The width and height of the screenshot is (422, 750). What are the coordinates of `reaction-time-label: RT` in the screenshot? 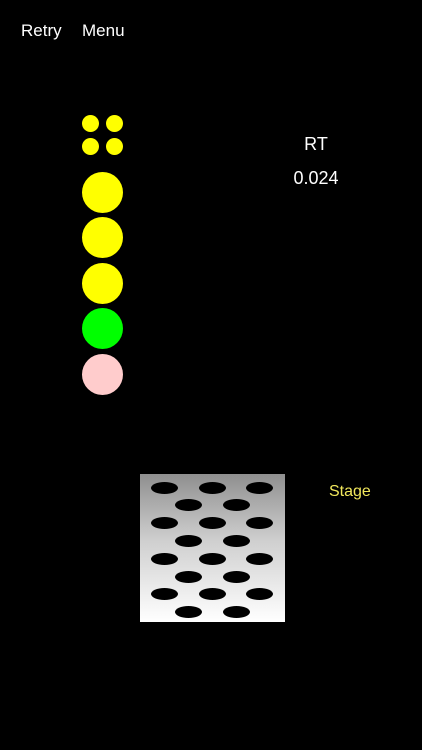 It's located at (316, 144).